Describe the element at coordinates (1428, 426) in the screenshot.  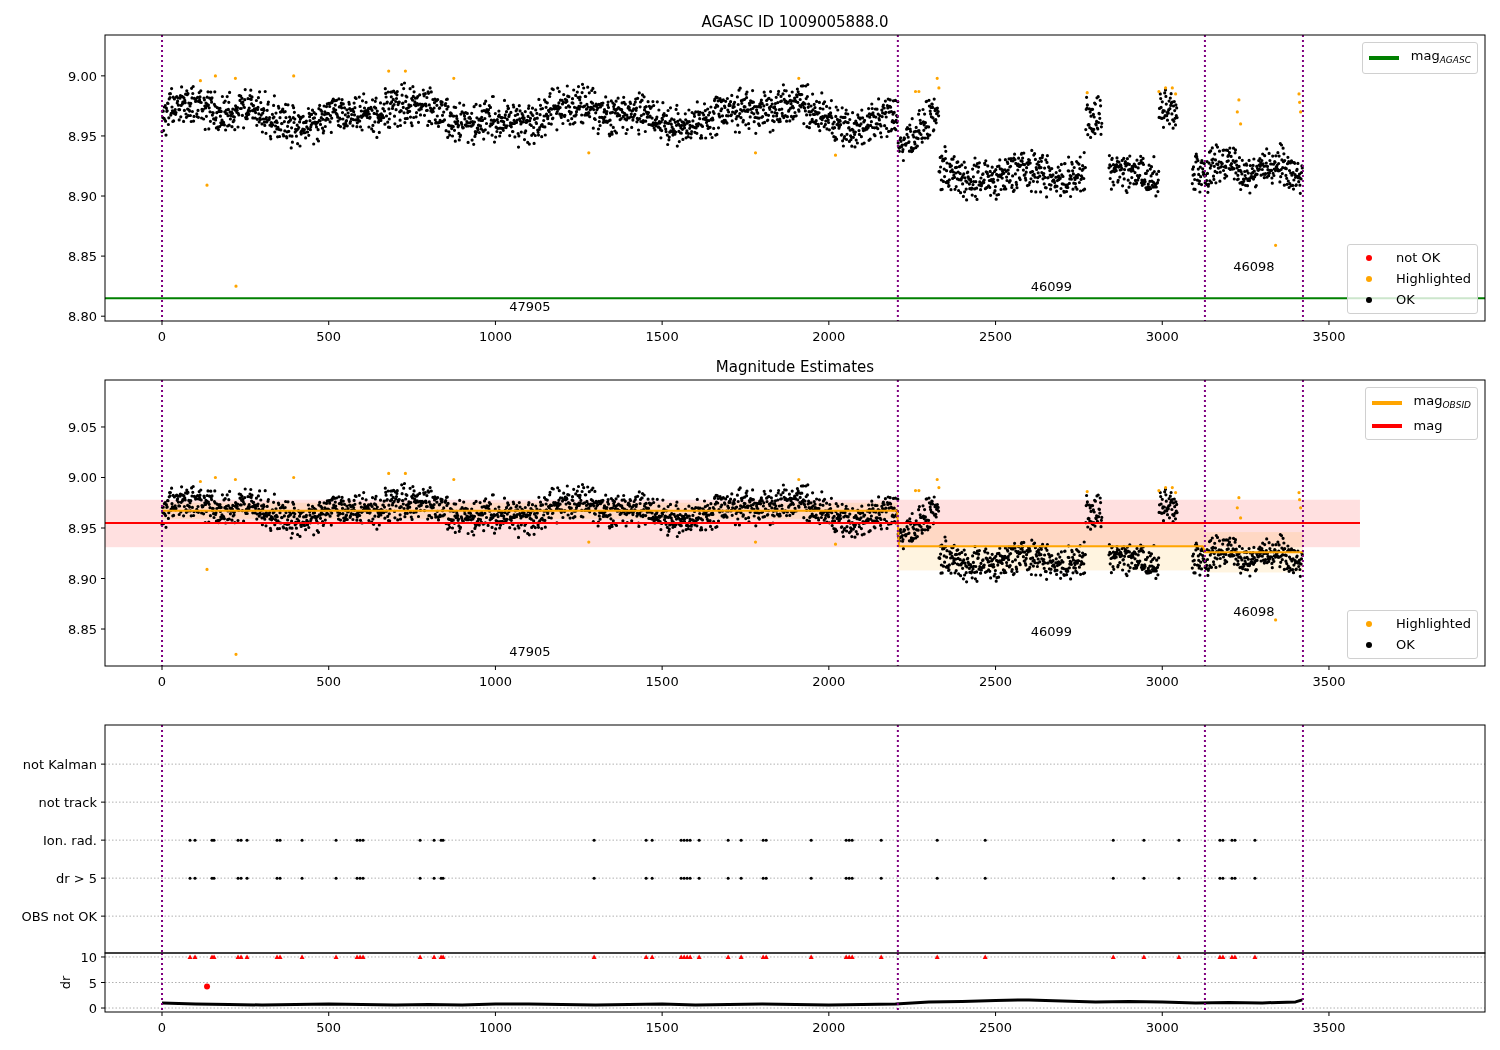
I see `legend-label: mag` at that location.